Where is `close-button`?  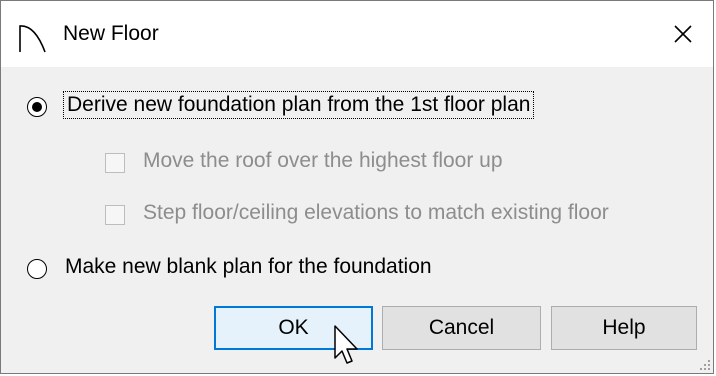 close-button is located at coordinates (683, 34).